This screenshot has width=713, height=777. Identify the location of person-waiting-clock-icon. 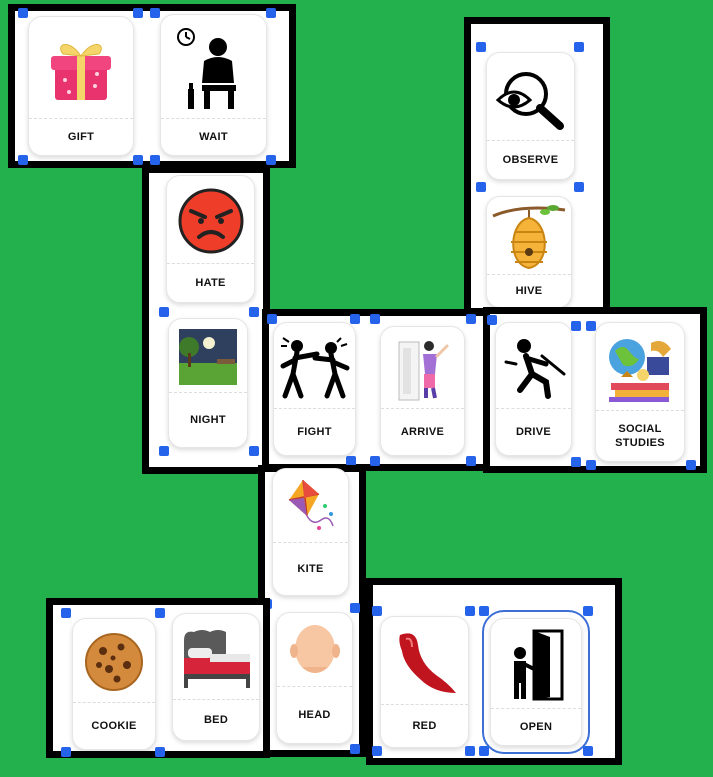
(213, 68).